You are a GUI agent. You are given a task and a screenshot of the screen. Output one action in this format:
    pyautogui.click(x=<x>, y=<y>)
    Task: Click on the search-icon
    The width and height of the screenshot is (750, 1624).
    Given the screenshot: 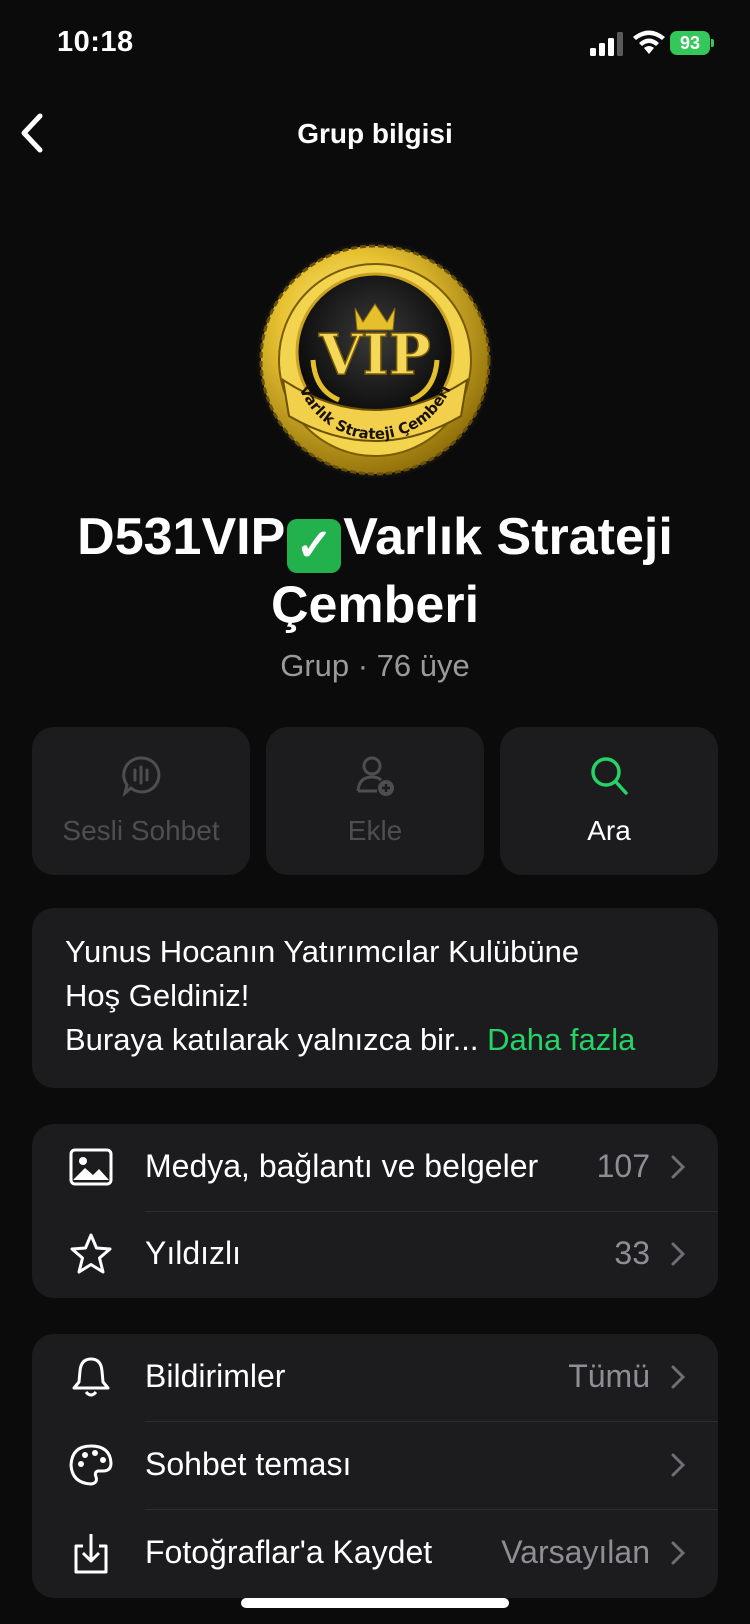 What is the action you would take?
    pyautogui.click(x=609, y=776)
    